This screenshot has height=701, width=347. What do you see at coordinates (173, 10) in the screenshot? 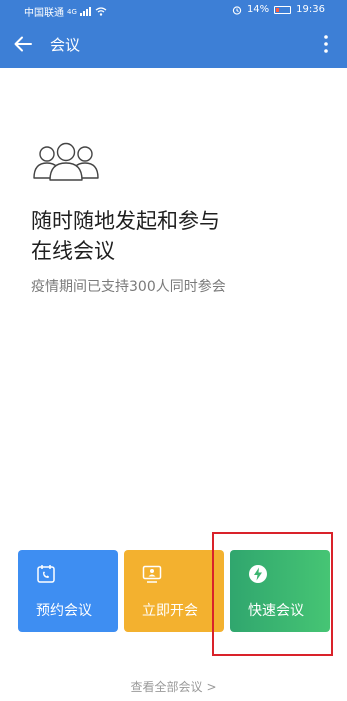
I see `status-bar: 中国联通 4G 14% 19:36` at bounding box center [173, 10].